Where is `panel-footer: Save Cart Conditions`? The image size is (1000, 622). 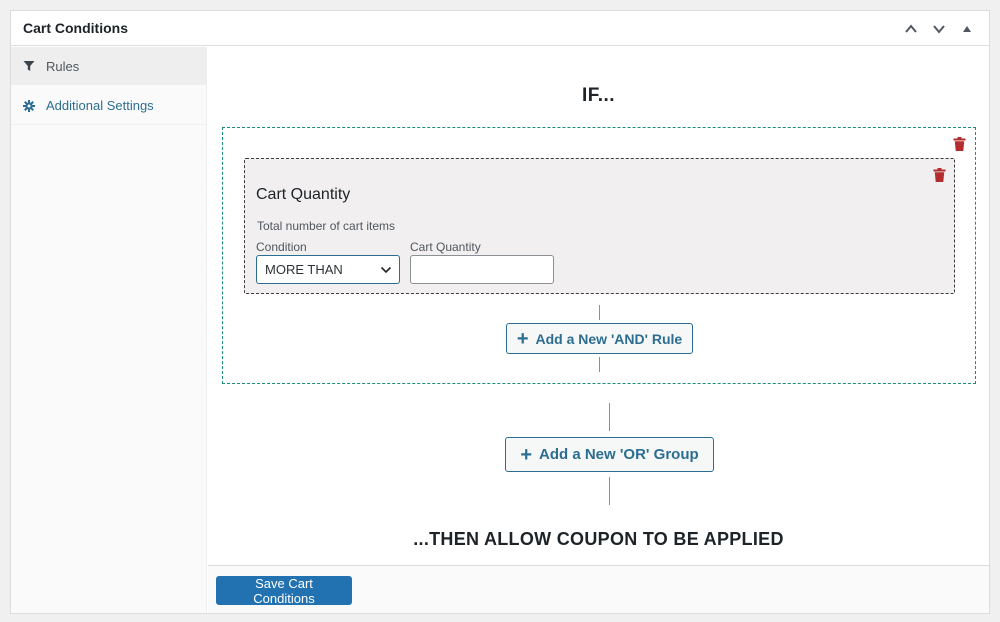 panel-footer: Save Cart Conditions is located at coordinates (598, 589).